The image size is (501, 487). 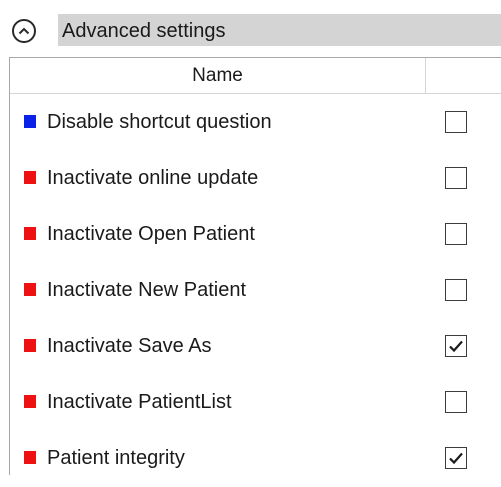 What do you see at coordinates (153, 178) in the screenshot?
I see `row-label: Inactivate online update` at bounding box center [153, 178].